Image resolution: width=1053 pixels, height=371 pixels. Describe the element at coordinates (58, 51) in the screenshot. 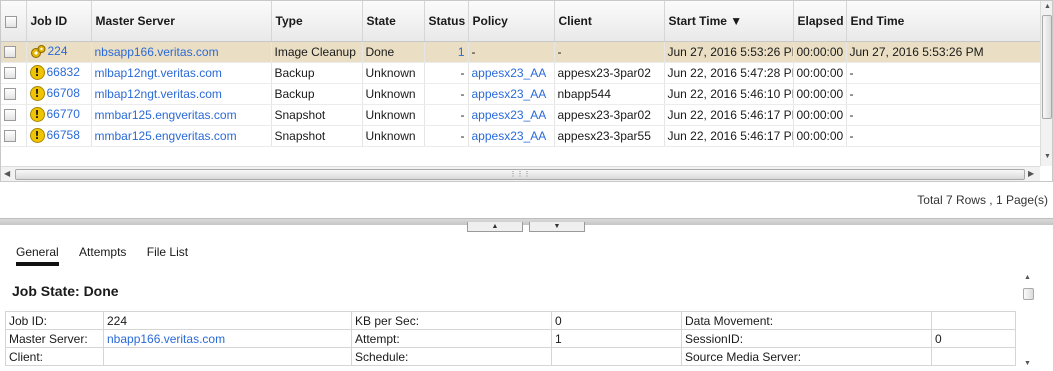

I see `job-id-link: 224` at that location.